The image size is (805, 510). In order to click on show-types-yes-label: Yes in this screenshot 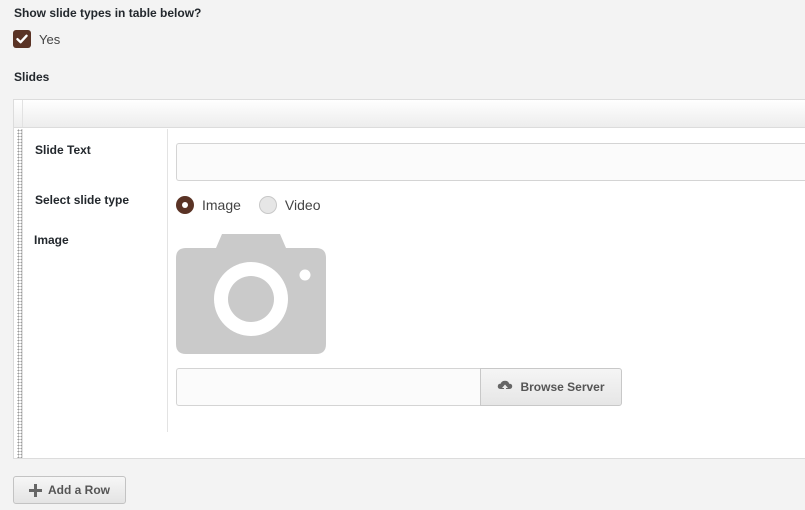, I will do `click(50, 39)`.